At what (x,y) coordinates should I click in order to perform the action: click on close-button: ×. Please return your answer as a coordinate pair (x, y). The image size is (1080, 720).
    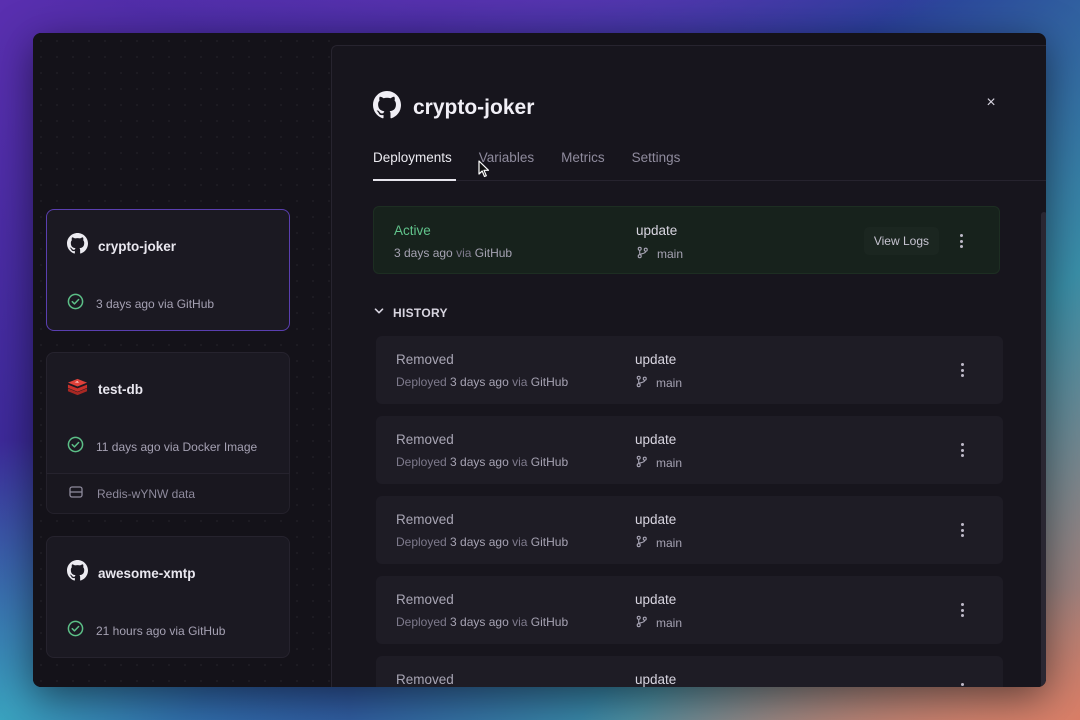
    Looking at the image, I should click on (991, 103).